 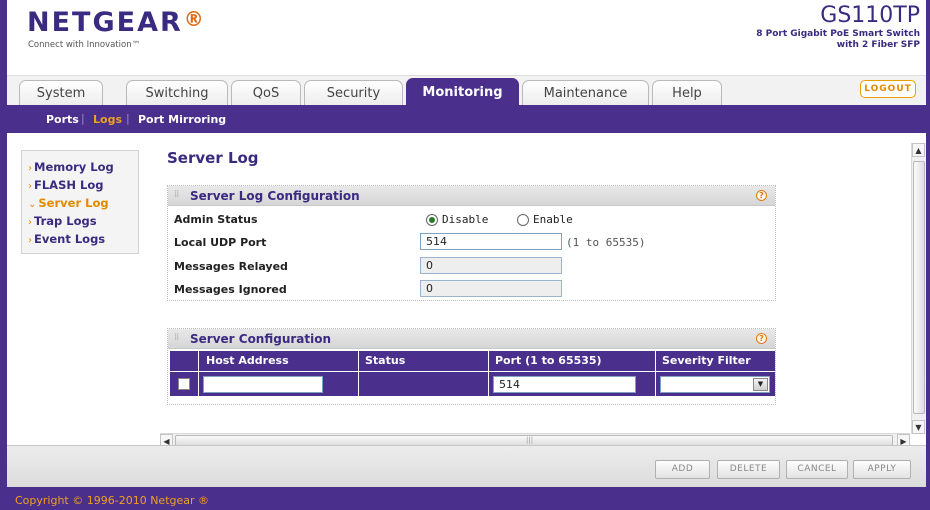 What do you see at coordinates (275, 196) in the screenshot?
I see `panel-title: Server Log Configuration` at bounding box center [275, 196].